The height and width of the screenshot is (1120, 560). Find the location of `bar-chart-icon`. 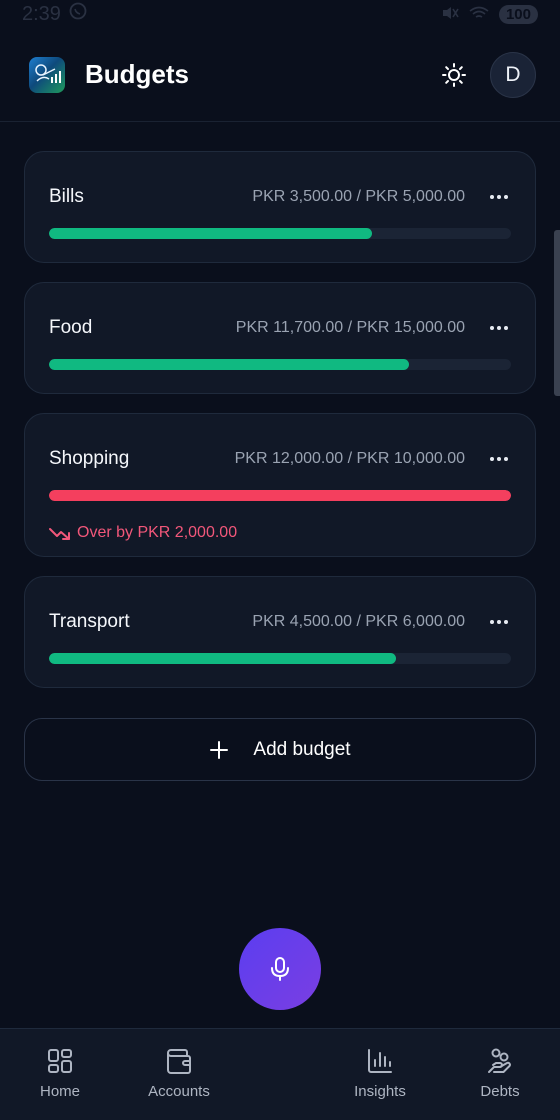

bar-chart-icon is located at coordinates (380, 1061).